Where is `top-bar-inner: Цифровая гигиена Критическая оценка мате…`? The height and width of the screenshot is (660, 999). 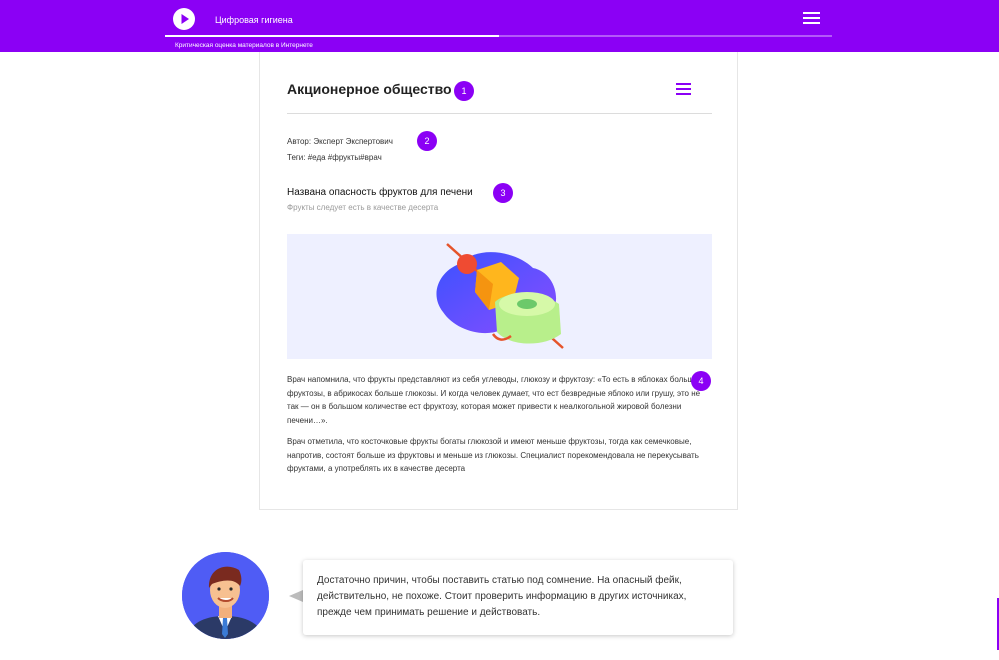 top-bar-inner: Цифровая гигиена Критическая оценка мате… is located at coordinates (498, 29).